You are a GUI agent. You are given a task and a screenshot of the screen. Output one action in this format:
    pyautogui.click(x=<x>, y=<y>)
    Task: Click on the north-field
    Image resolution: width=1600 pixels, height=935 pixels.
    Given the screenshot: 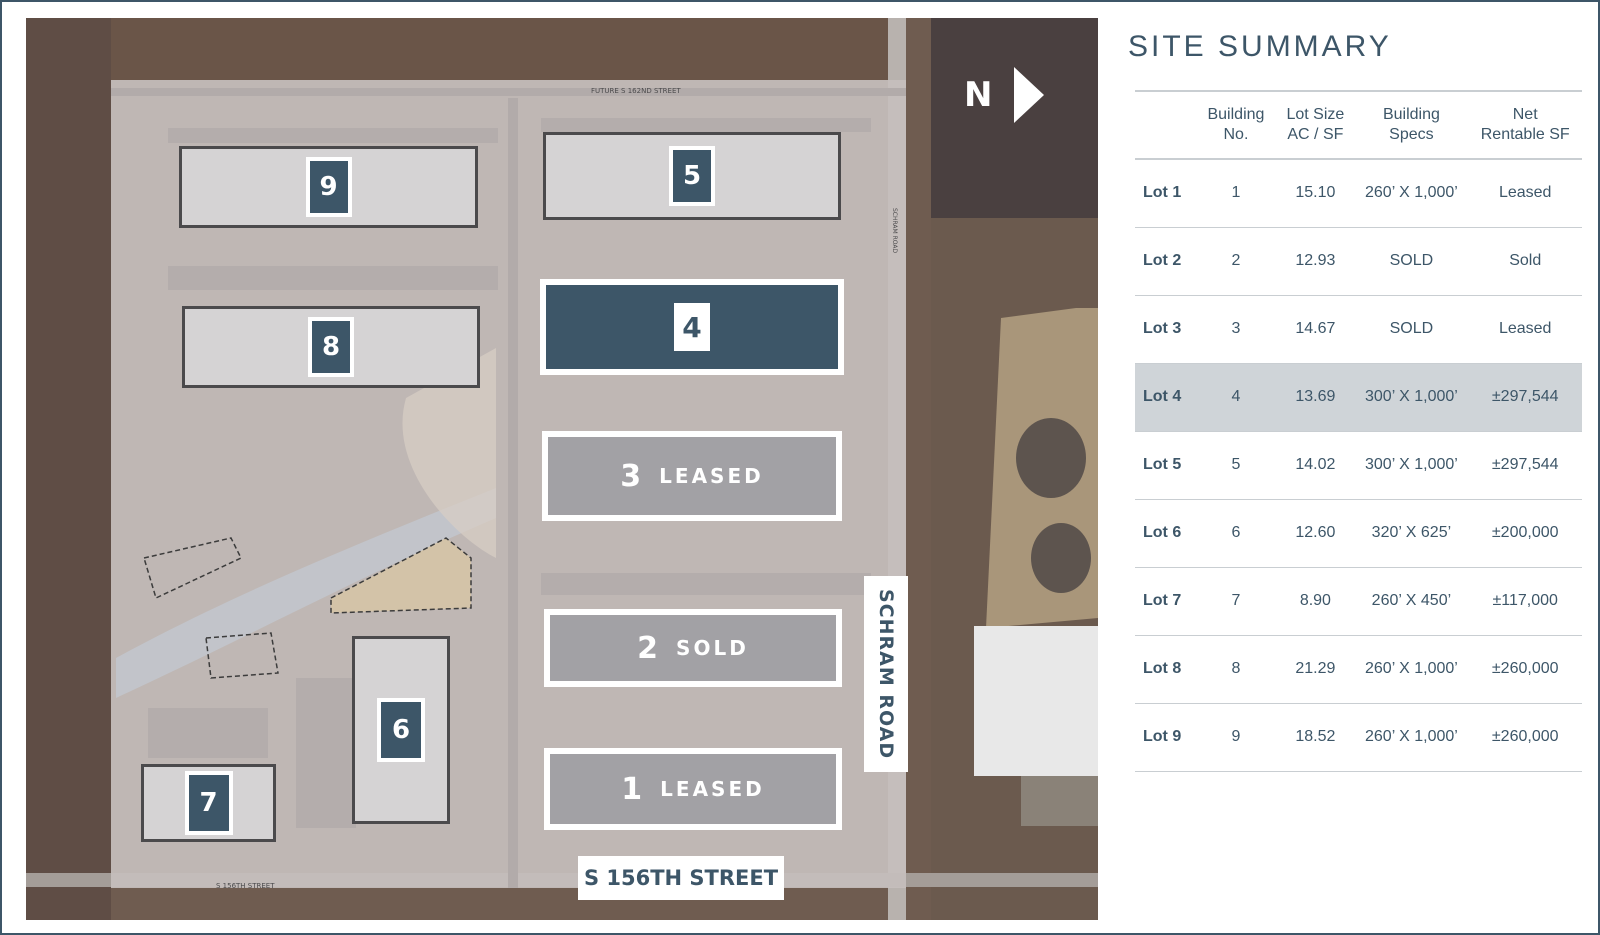 What is the action you would take?
    pyautogui.click(x=461, y=49)
    